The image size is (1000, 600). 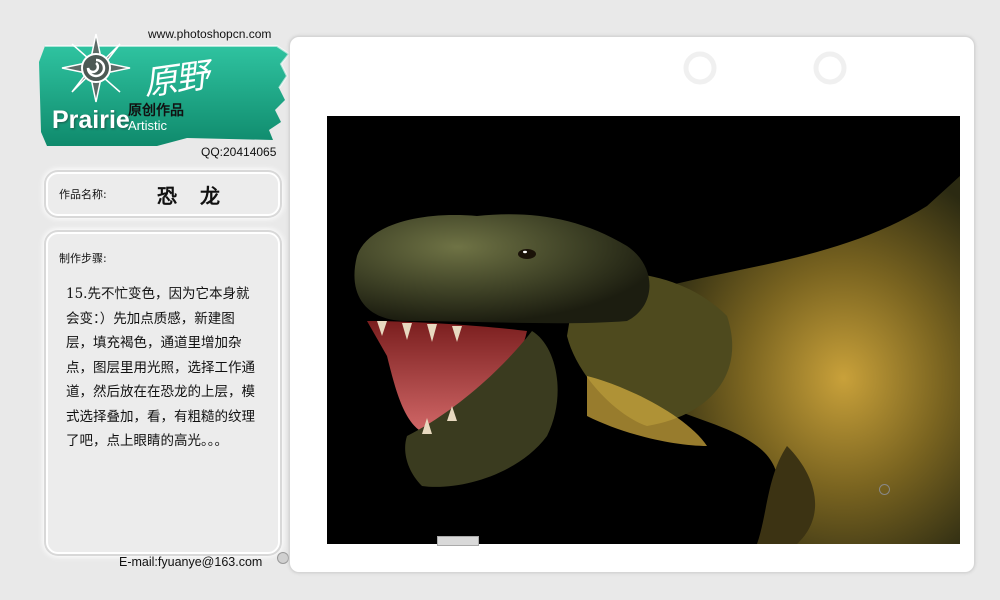 I want to click on logo-subtitle-cn: 原创作品, so click(x=156, y=111).